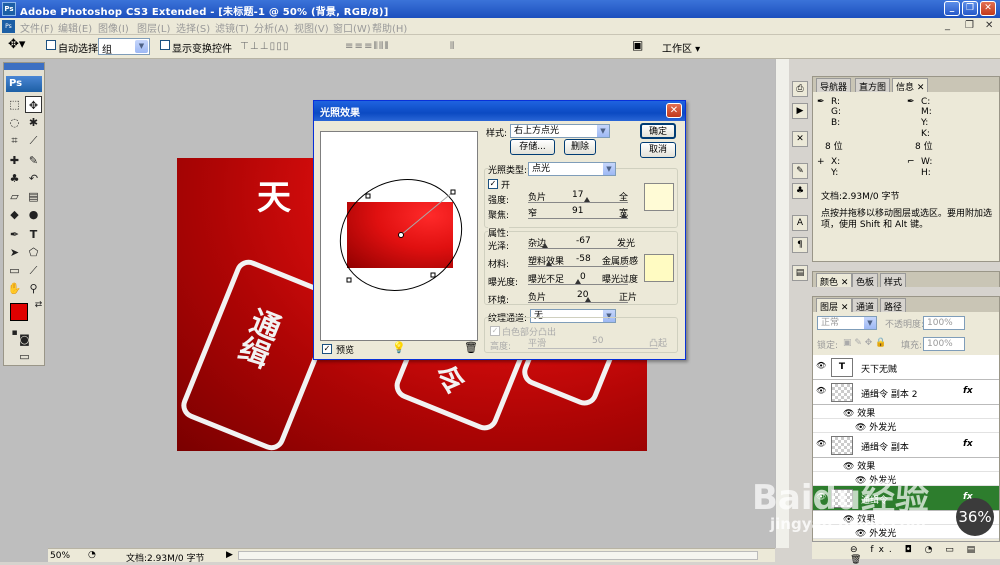 Image resolution: width=1000 pixels, height=565 pixels. Describe the element at coordinates (14, 214) in the screenshot. I see `blur-tool-icon: ◆` at that location.